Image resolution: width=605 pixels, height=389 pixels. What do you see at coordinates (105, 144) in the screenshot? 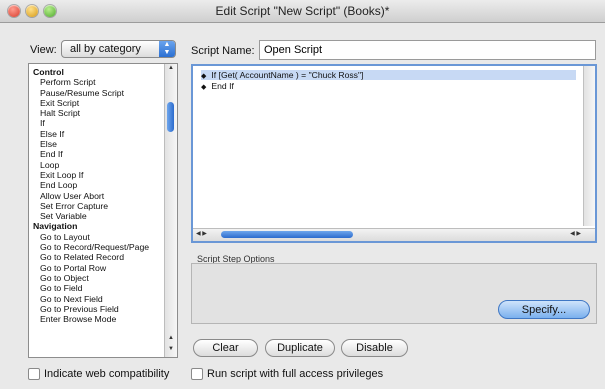
I see `step-item: Else` at bounding box center [105, 144].